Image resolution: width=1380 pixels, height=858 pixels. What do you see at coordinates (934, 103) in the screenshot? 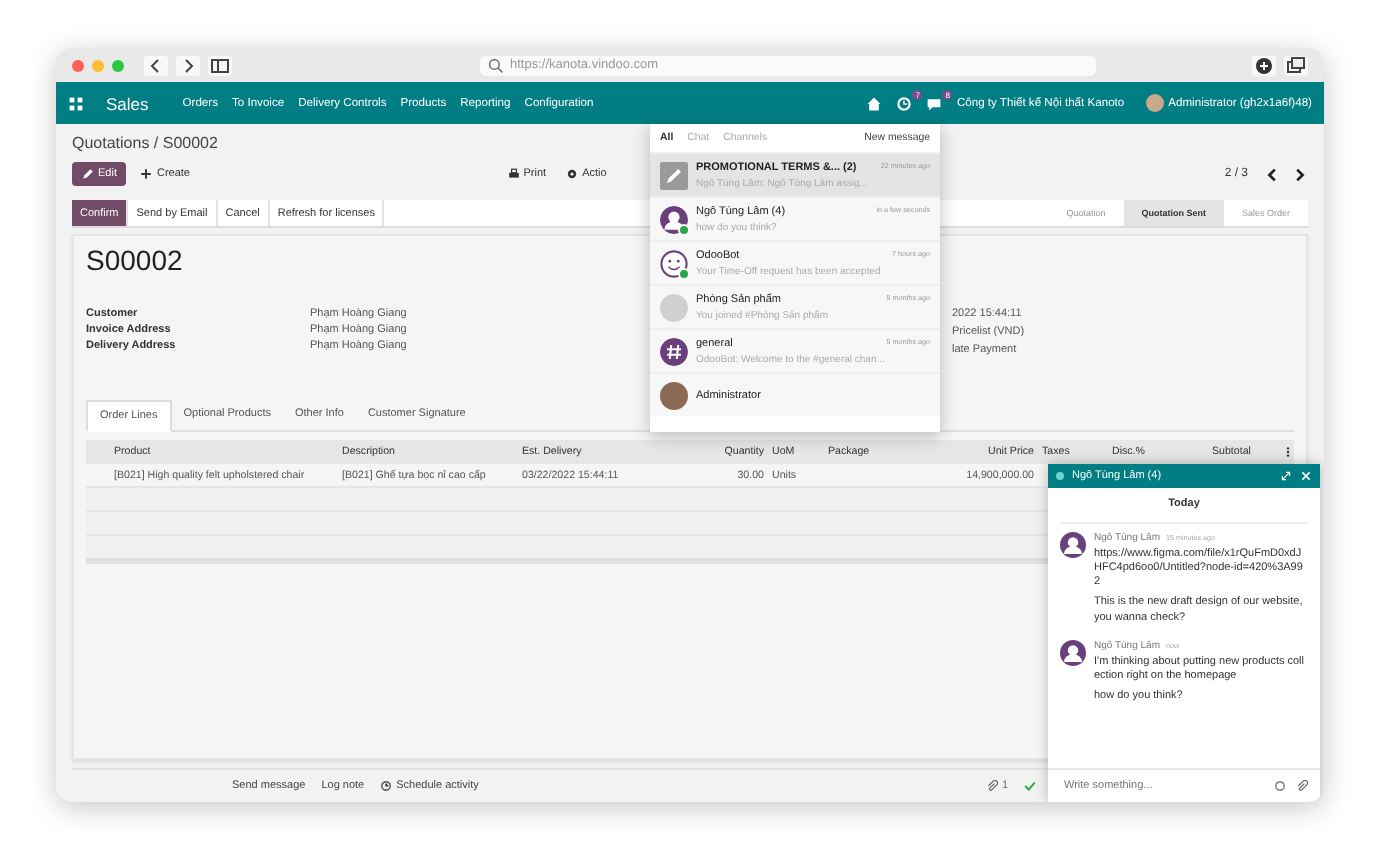
I see `chat-icon` at bounding box center [934, 103].